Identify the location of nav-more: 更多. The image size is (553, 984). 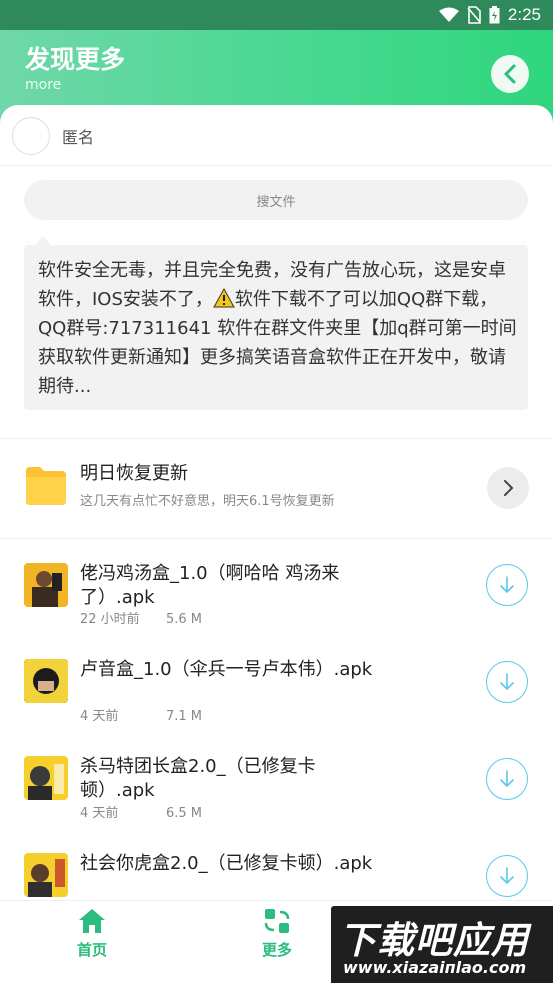
(277, 933).